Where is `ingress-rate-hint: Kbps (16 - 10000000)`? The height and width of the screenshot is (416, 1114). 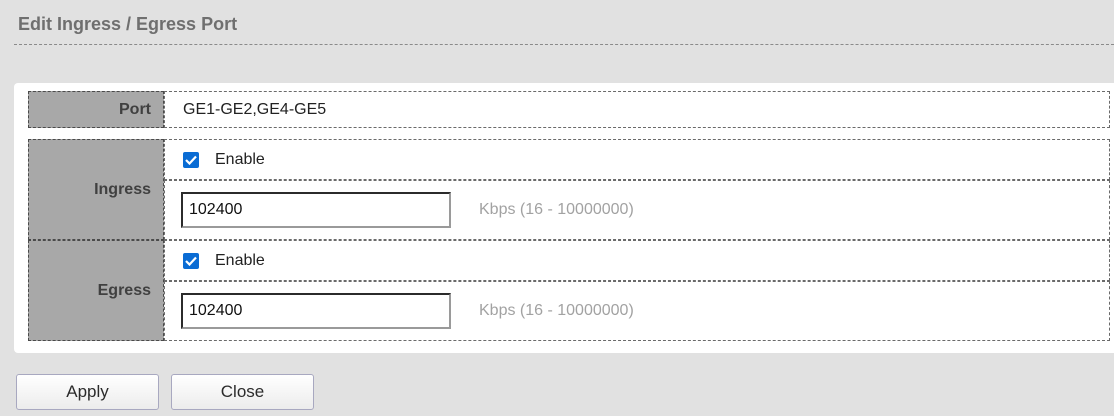 ingress-rate-hint: Kbps (16 - 10000000) is located at coordinates (556, 209).